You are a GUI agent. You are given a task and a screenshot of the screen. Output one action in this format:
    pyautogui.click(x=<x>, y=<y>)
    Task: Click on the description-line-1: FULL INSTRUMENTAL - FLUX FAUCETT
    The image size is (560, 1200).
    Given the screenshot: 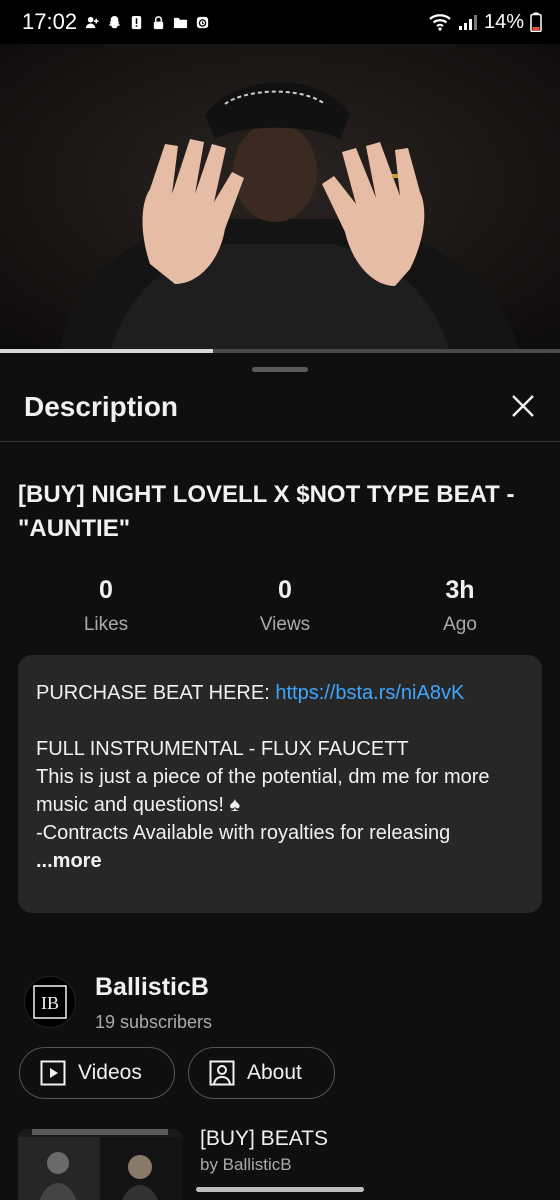 What is the action you would take?
    pyautogui.click(x=222, y=749)
    